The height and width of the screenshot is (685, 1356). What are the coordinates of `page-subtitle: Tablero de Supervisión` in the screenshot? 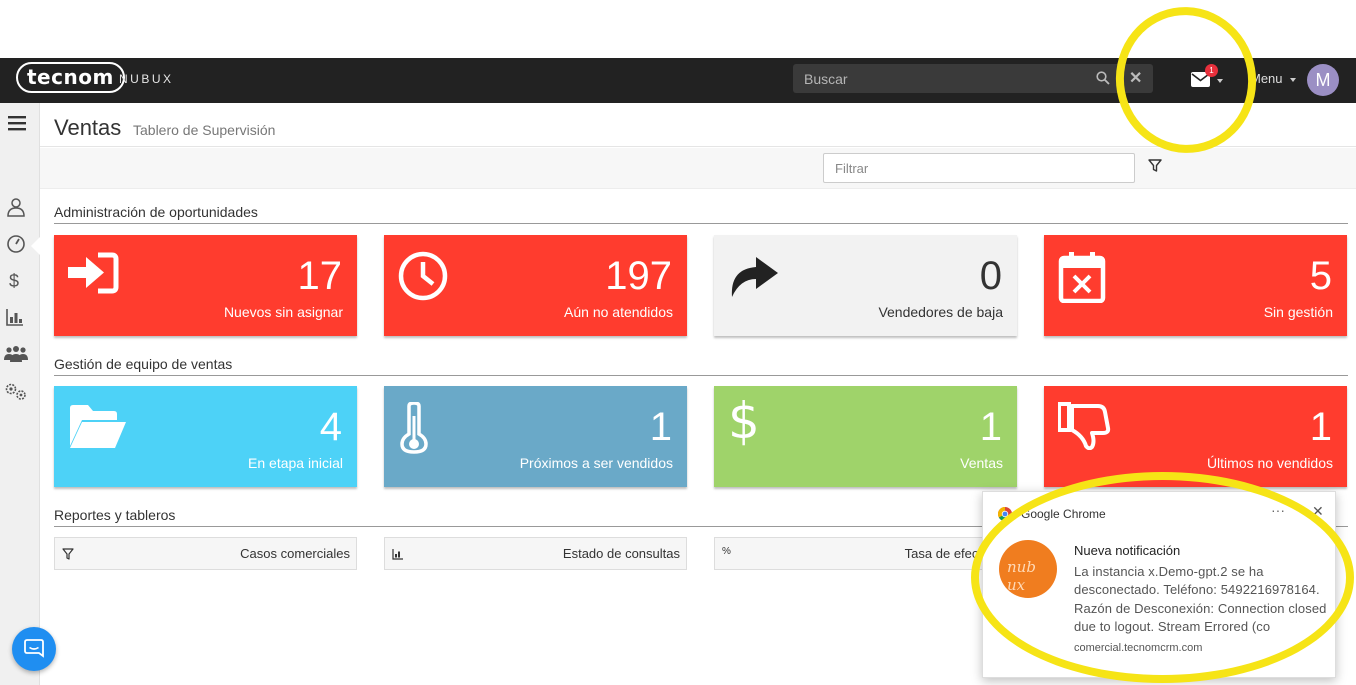 It's located at (204, 130).